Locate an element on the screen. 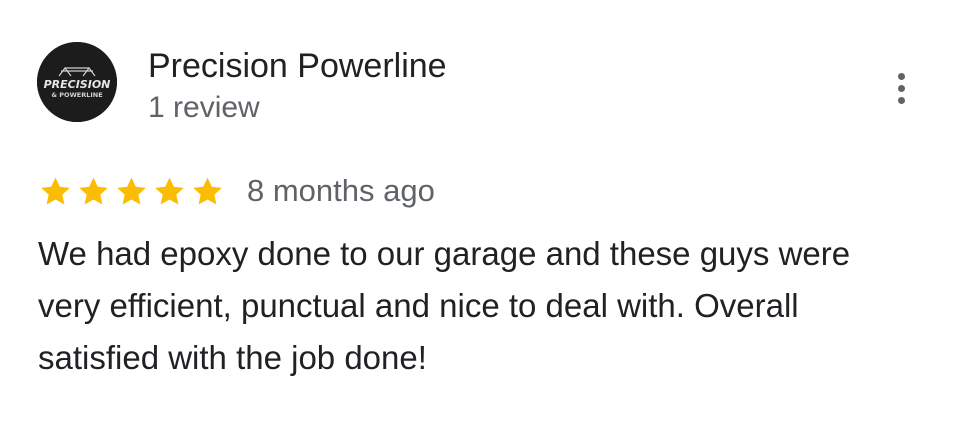 The width and height of the screenshot is (968, 422). more-options-button is located at coordinates (901, 88).